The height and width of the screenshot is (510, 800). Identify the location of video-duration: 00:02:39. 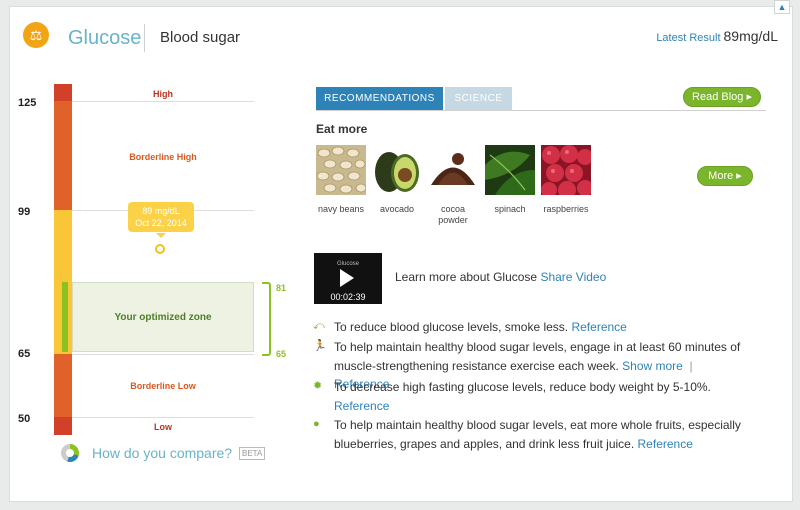
(348, 297).